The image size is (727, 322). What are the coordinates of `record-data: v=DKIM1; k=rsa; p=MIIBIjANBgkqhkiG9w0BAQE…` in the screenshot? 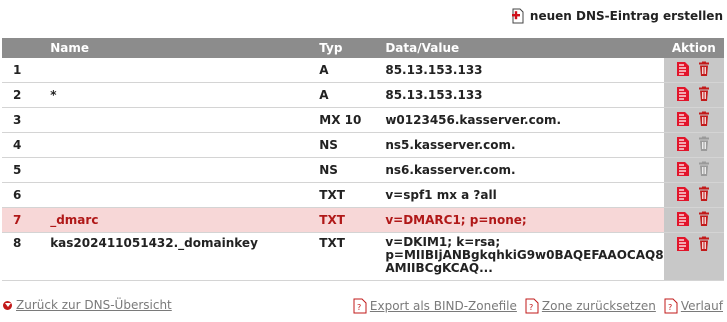 It's located at (524, 256).